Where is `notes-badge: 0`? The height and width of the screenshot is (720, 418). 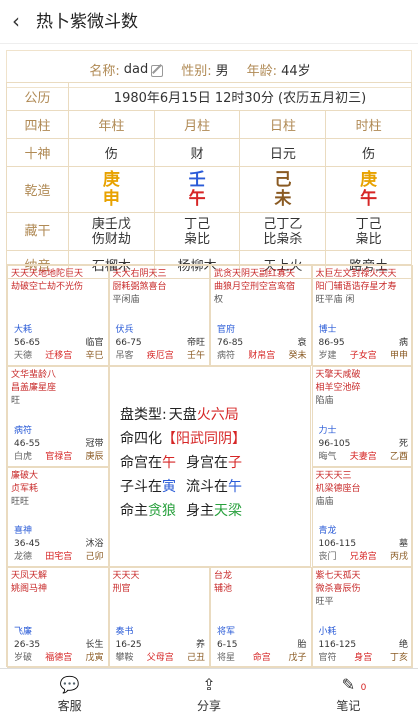
notes-badge: 0 is located at coordinates (363, 688).